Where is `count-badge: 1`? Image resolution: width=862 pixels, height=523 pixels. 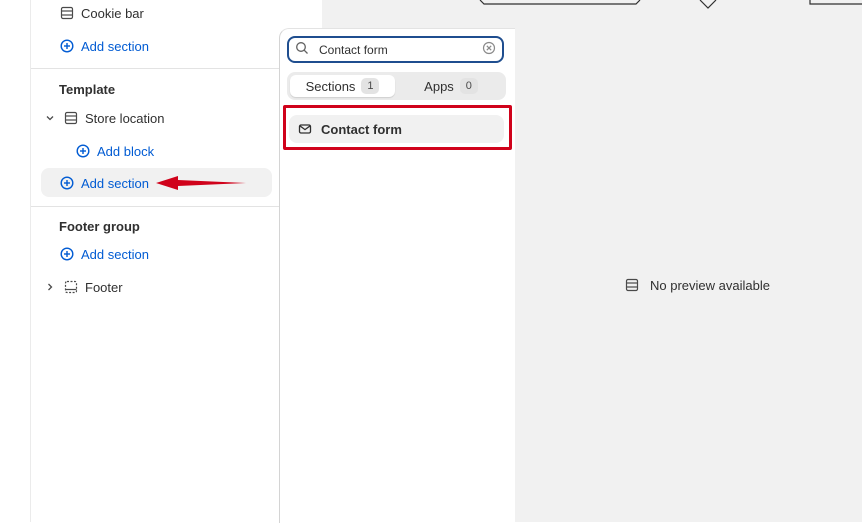
count-badge: 1 is located at coordinates (370, 86).